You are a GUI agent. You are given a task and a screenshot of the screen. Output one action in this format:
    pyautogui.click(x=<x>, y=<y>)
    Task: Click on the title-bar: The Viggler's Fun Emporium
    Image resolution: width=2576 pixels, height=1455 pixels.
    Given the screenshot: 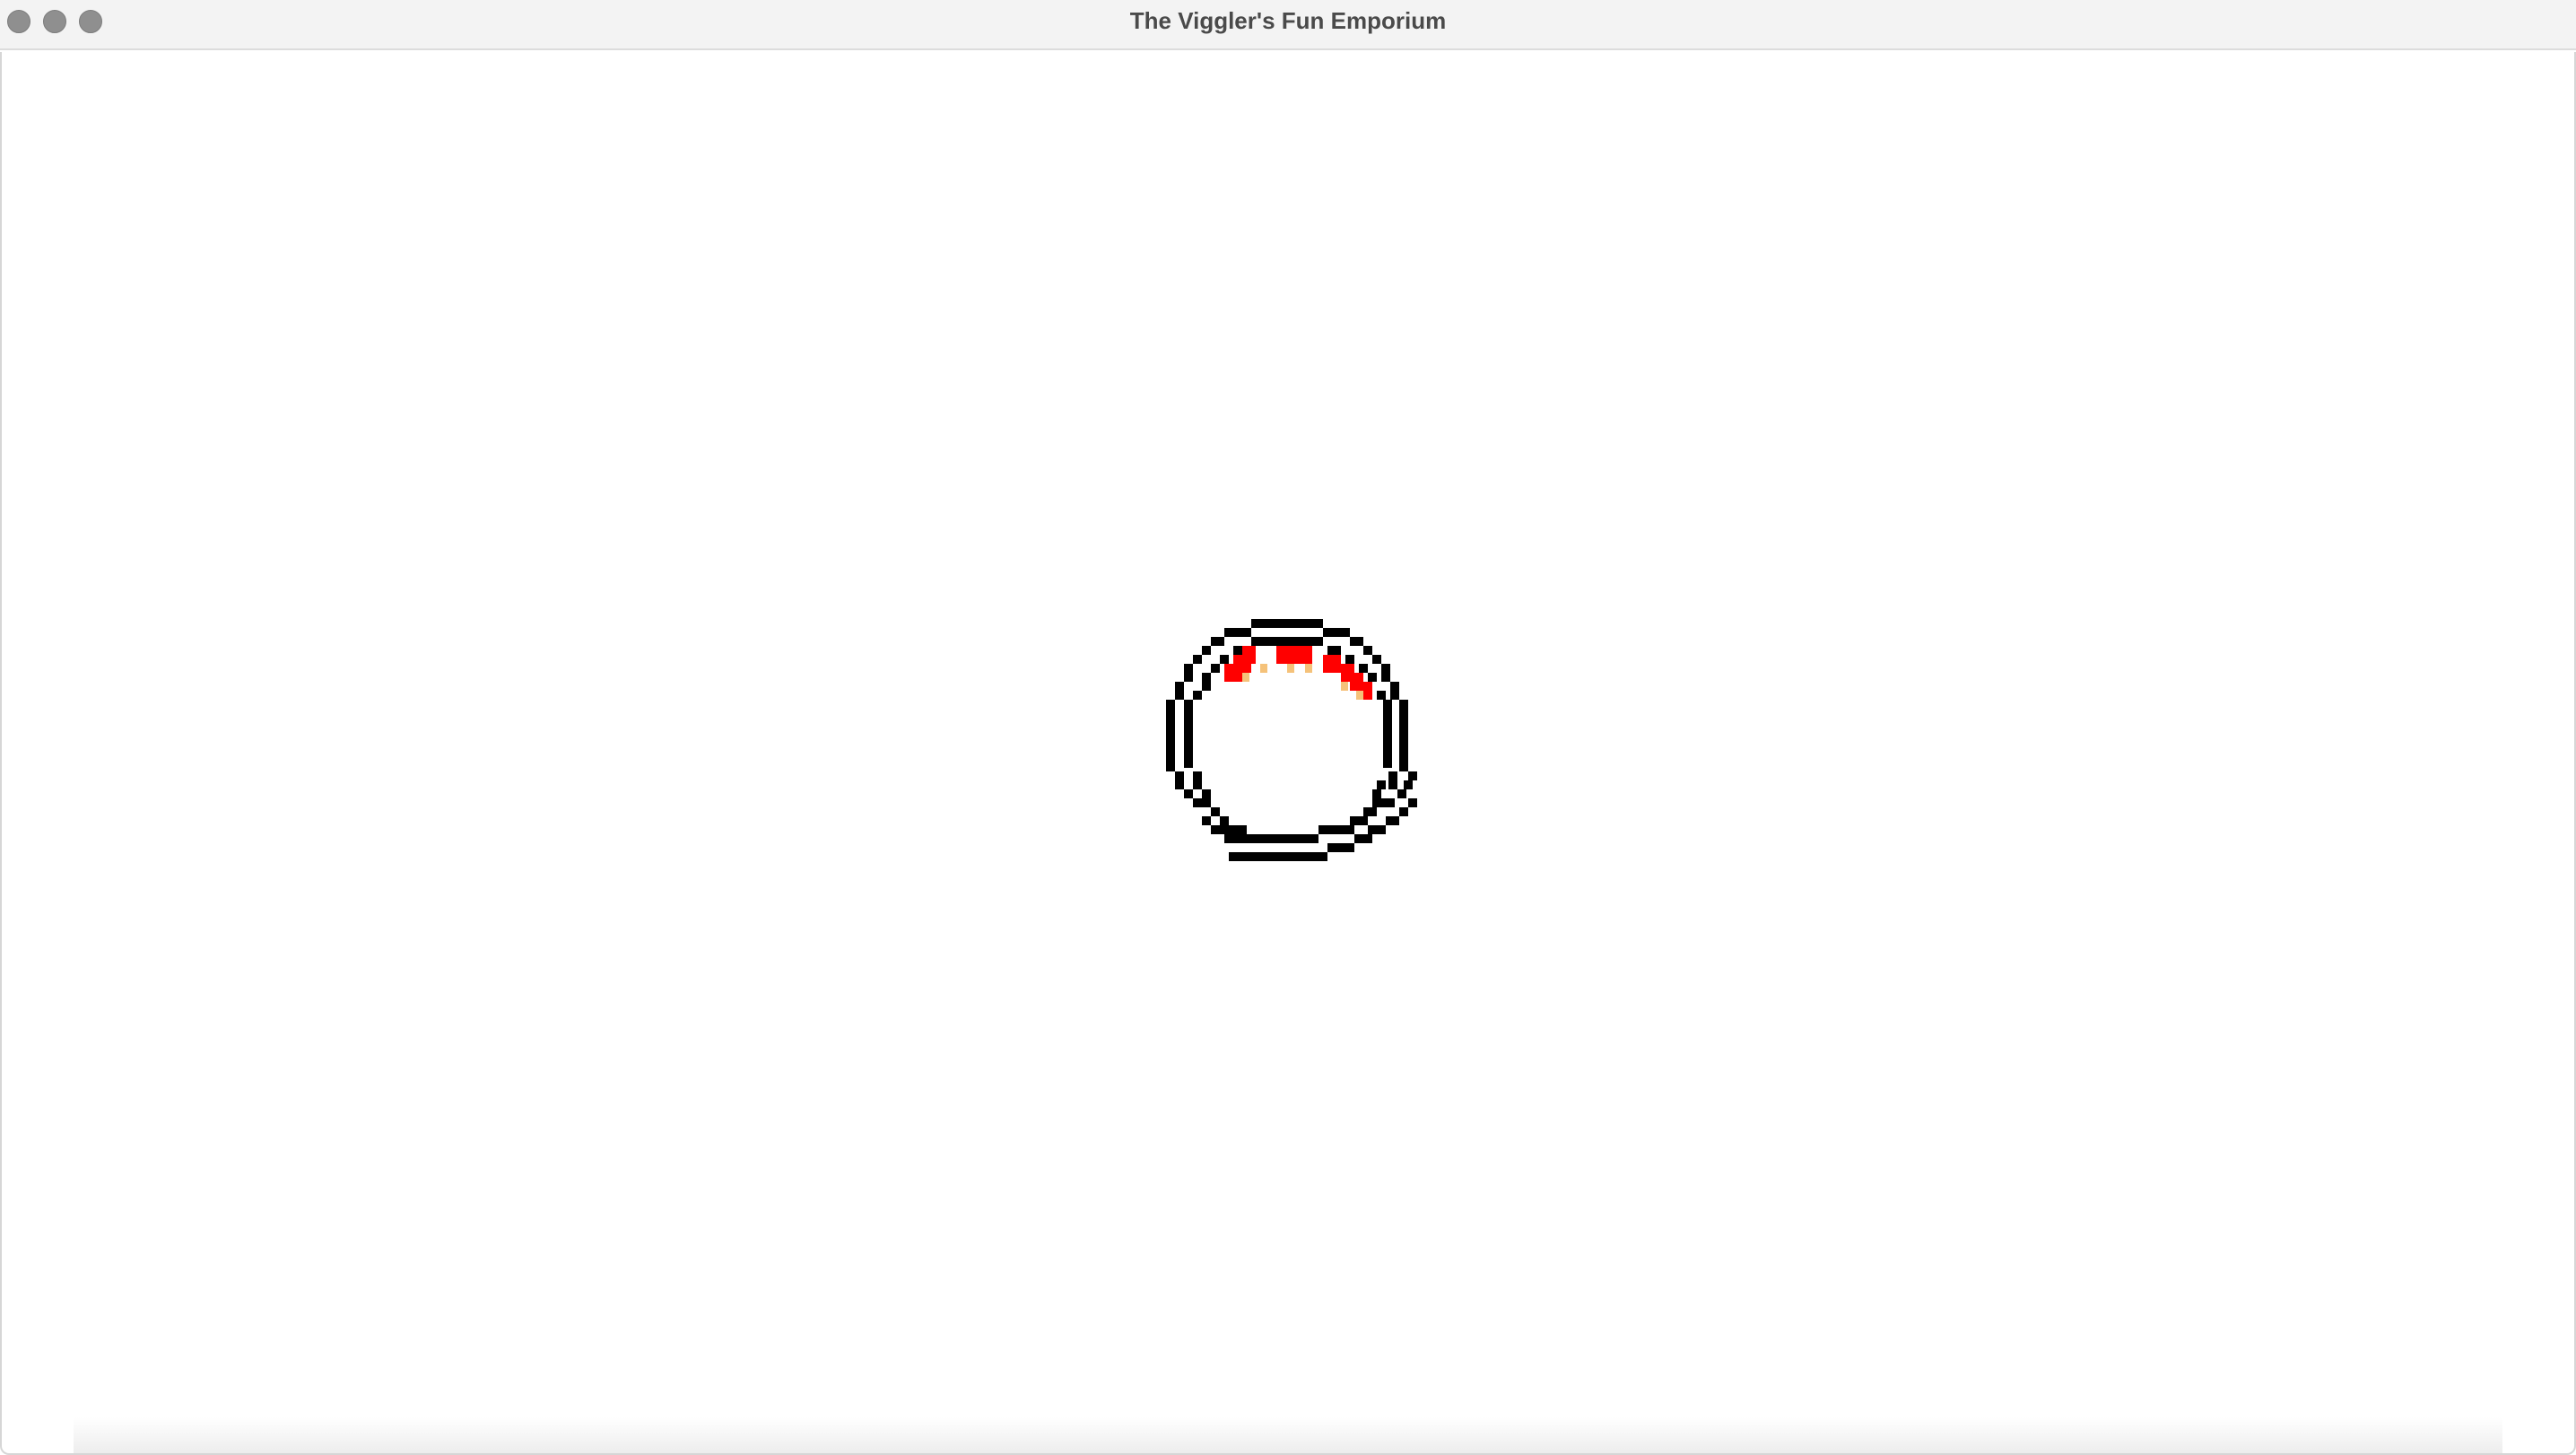 What is the action you would take?
    pyautogui.click(x=1288, y=25)
    